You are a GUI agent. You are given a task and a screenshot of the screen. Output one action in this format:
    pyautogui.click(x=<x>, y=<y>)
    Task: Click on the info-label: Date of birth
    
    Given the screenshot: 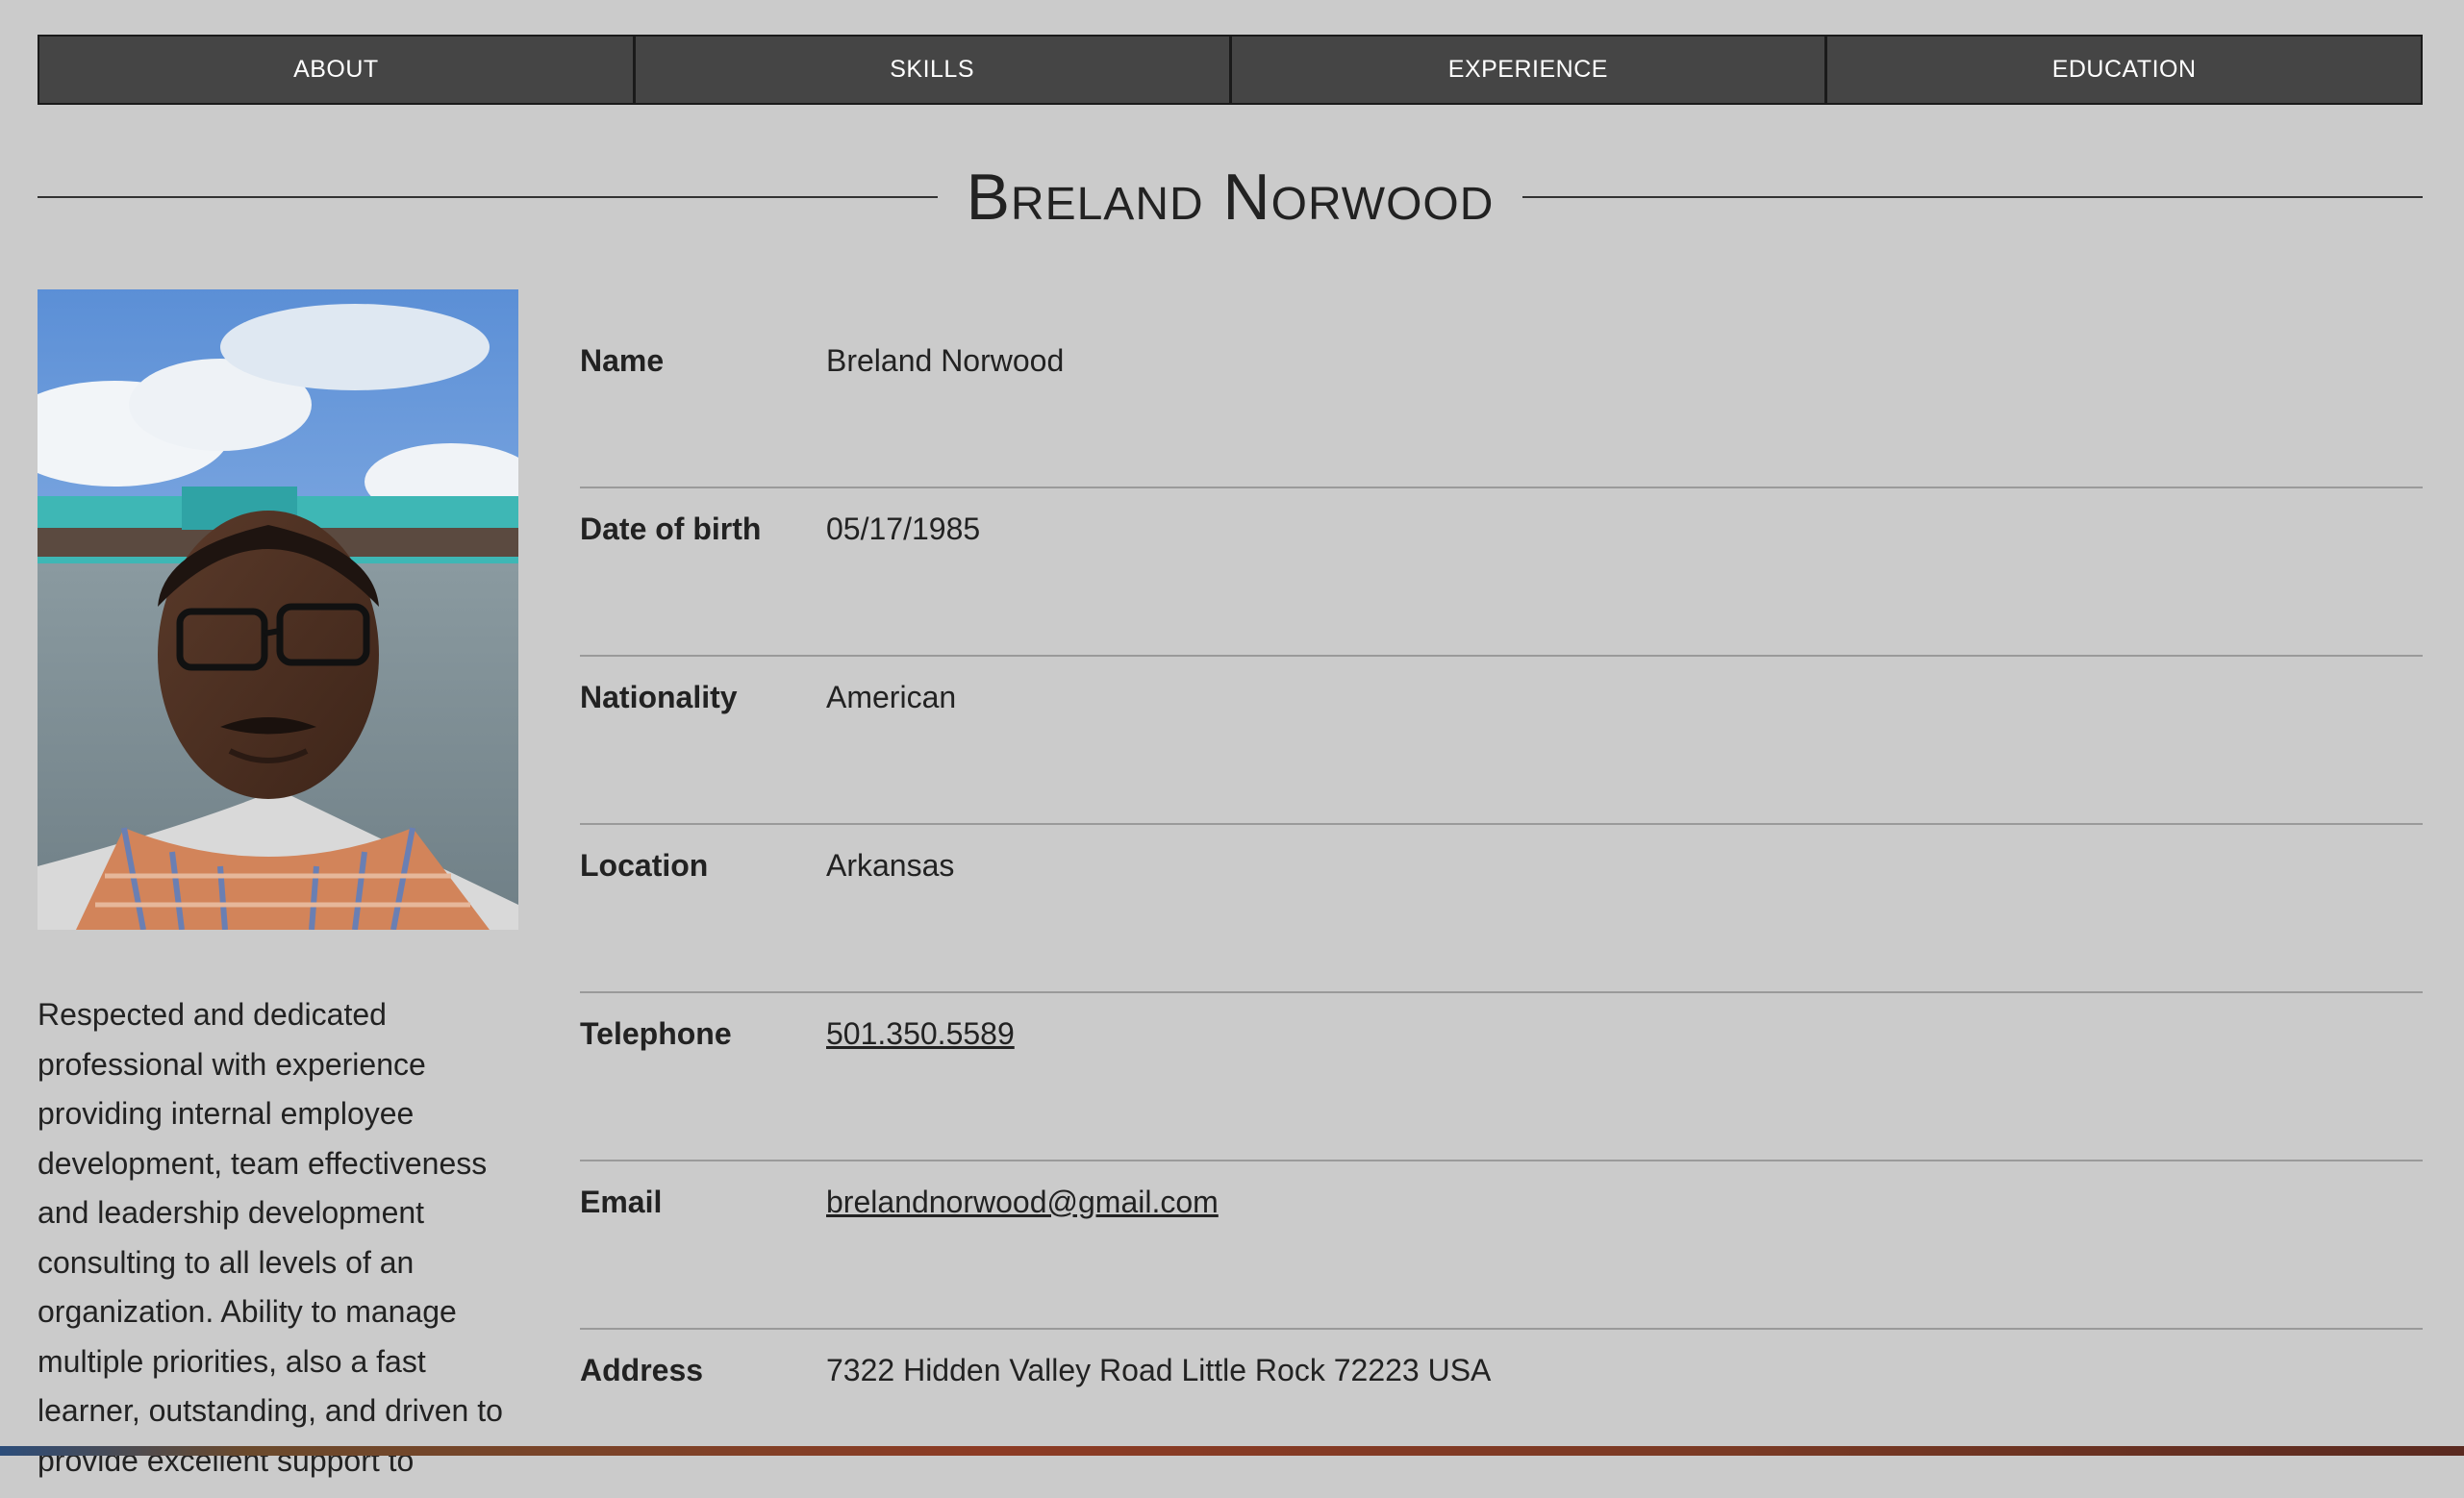 What is the action you would take?
    pyautogui.click(x=671, y=529)
    